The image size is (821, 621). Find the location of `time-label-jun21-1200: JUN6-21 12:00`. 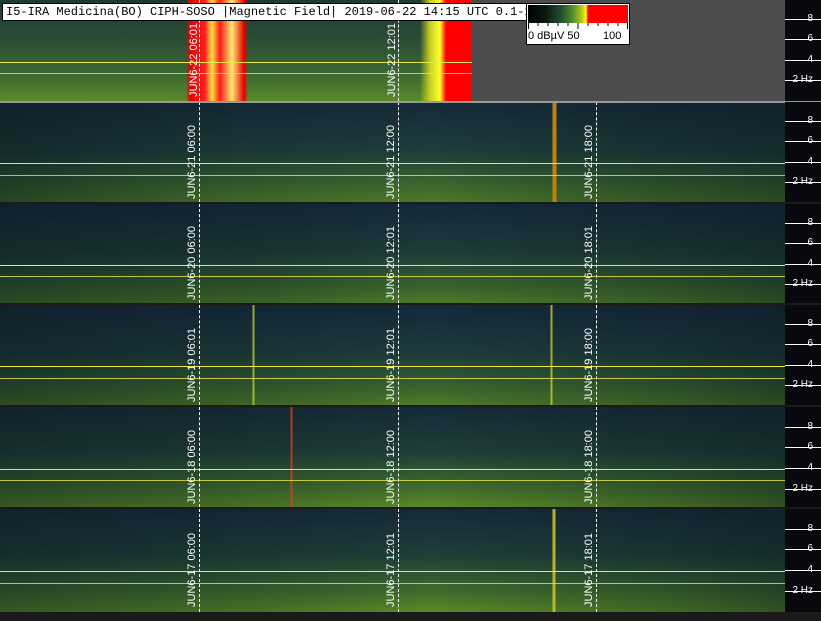

time-label-jun21-1200: JUN6-21 12:00 is located at coordinates (391, 162).